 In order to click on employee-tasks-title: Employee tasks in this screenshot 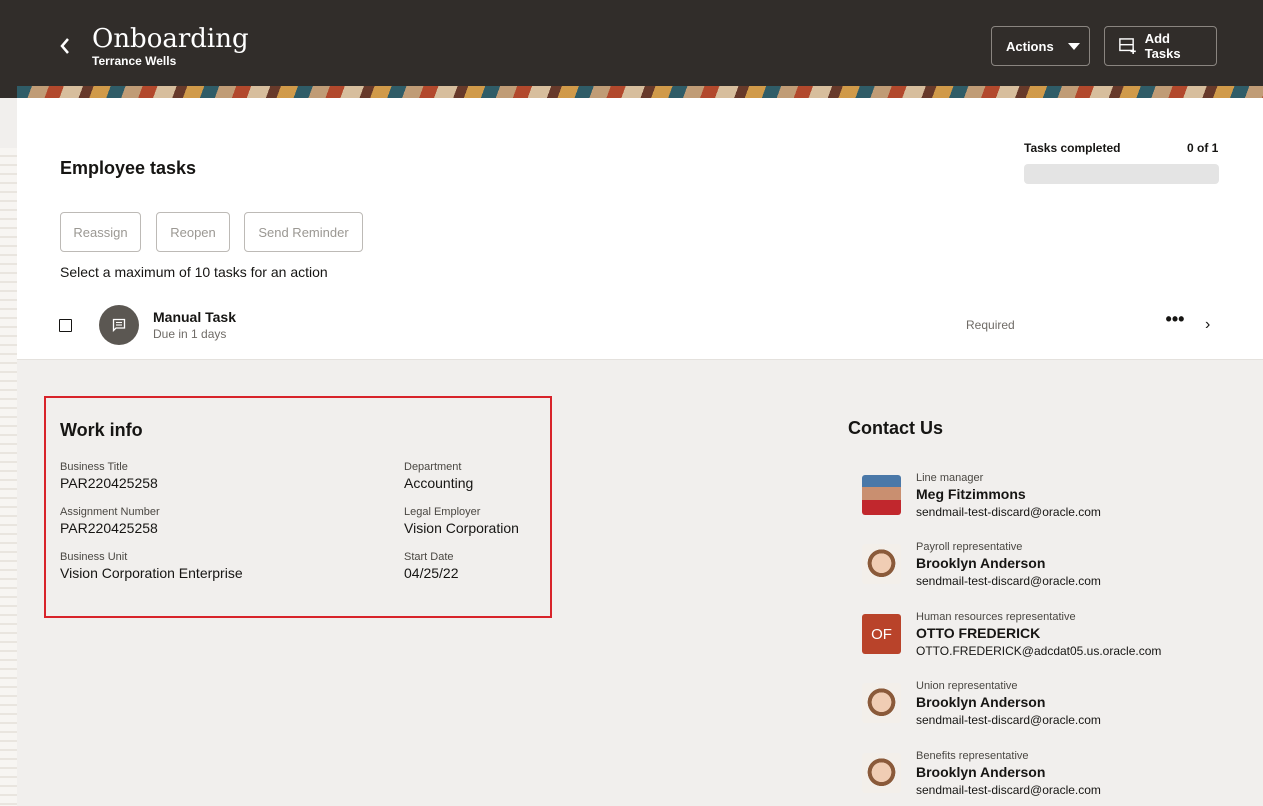, I will do `click(128, 168)`.